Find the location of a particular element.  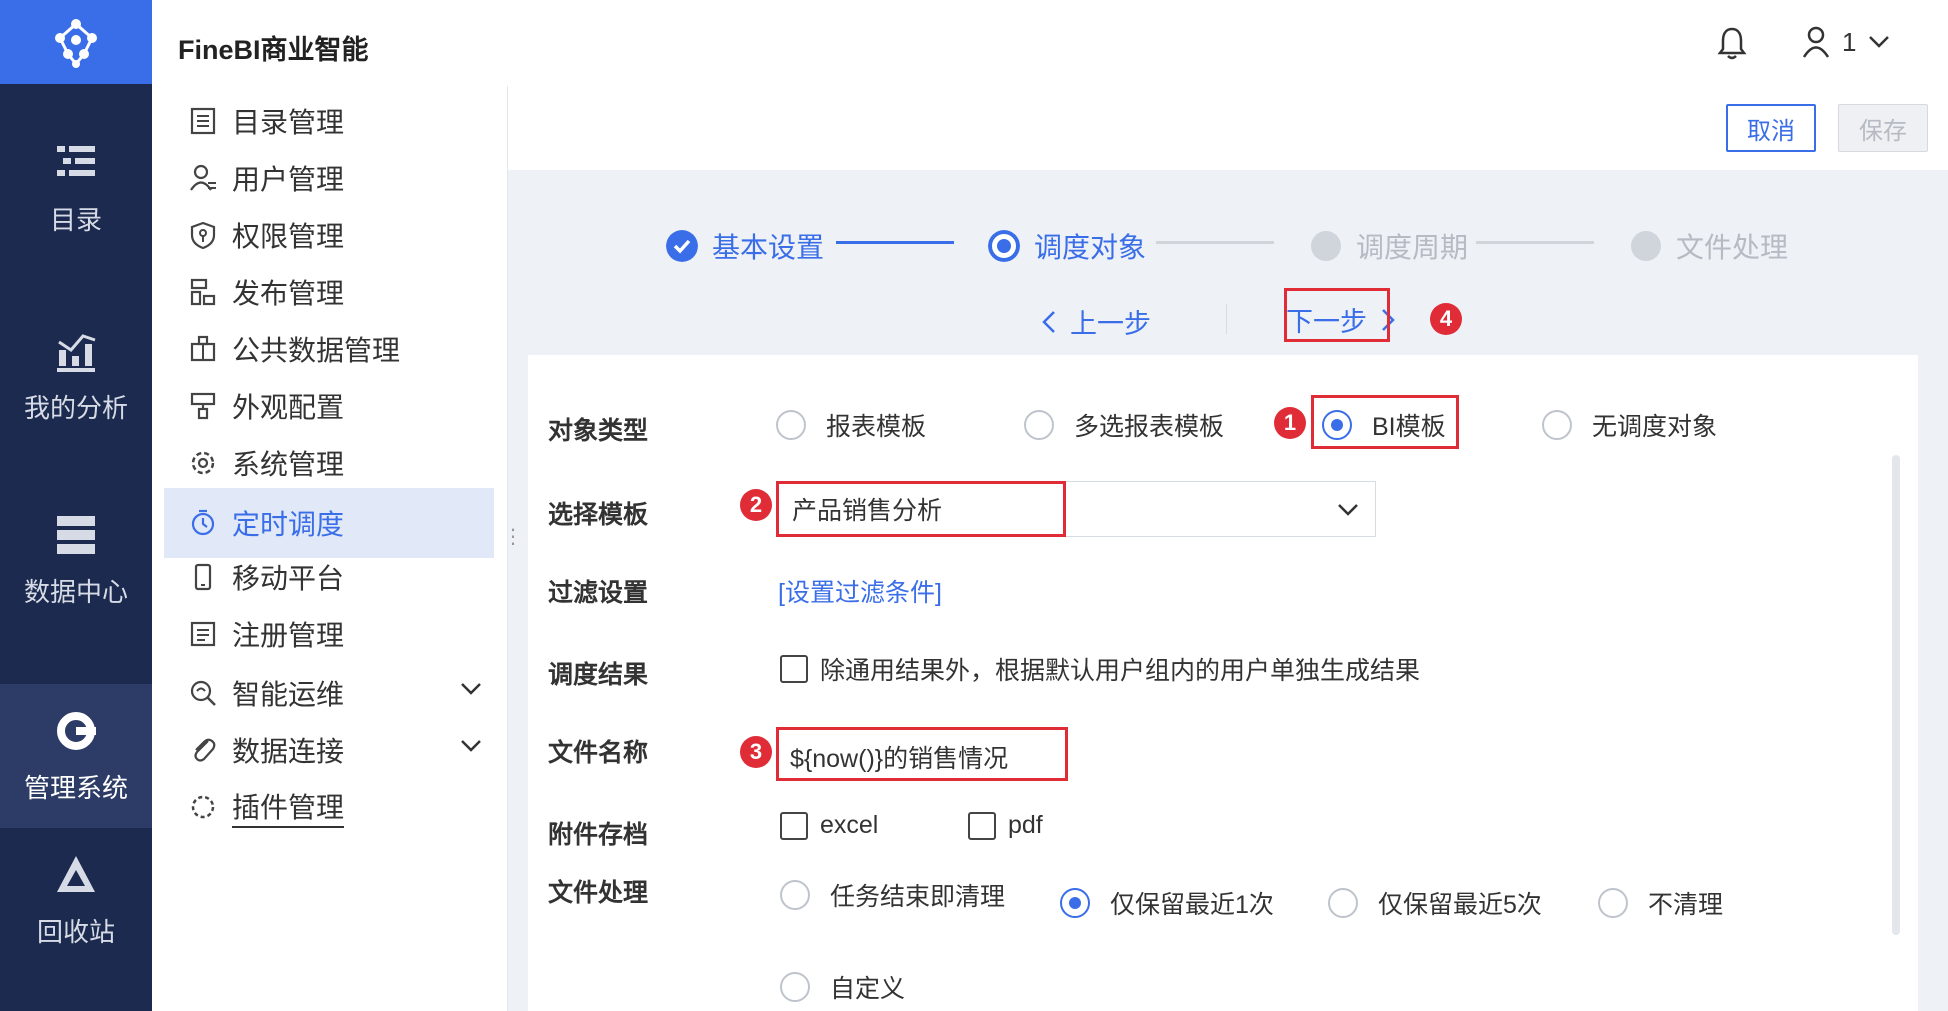

option-label: 除通用结果外，根据默认用户组内的用户单独生成结果 is located at coordinates (1120, 671).